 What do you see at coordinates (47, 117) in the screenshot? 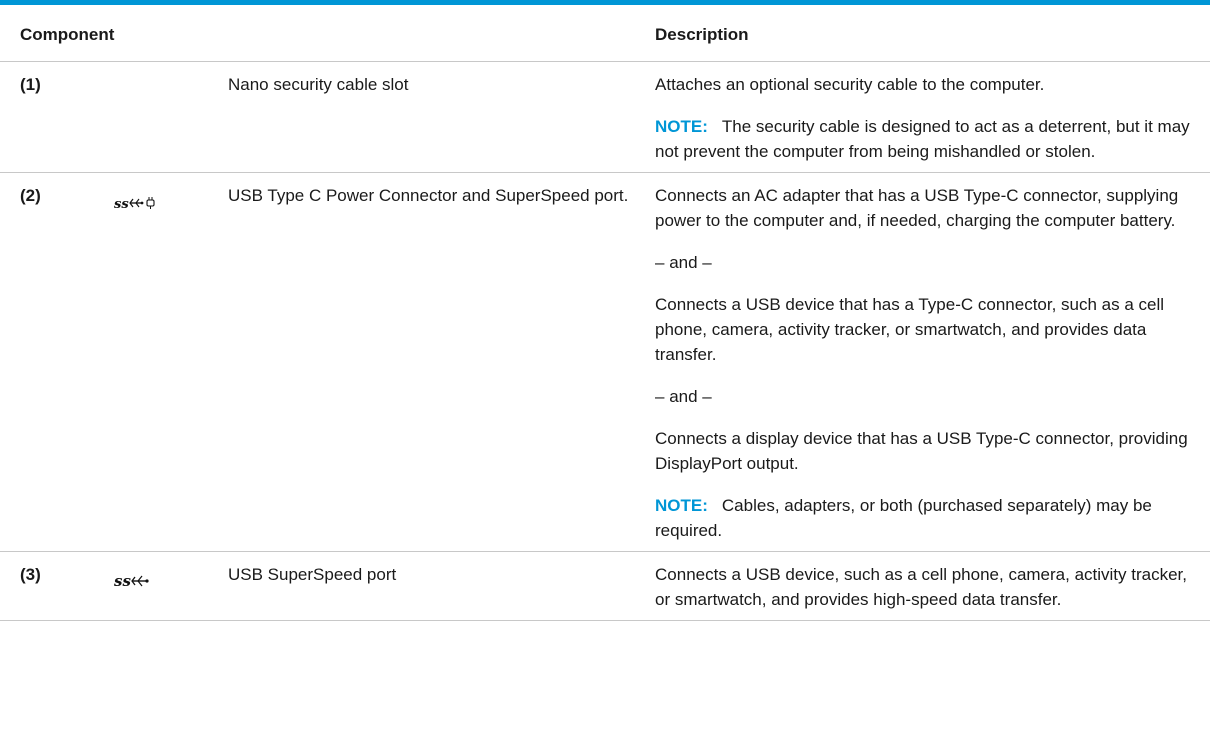
I see `row-number: (1)` at bounding box center [47, 117].